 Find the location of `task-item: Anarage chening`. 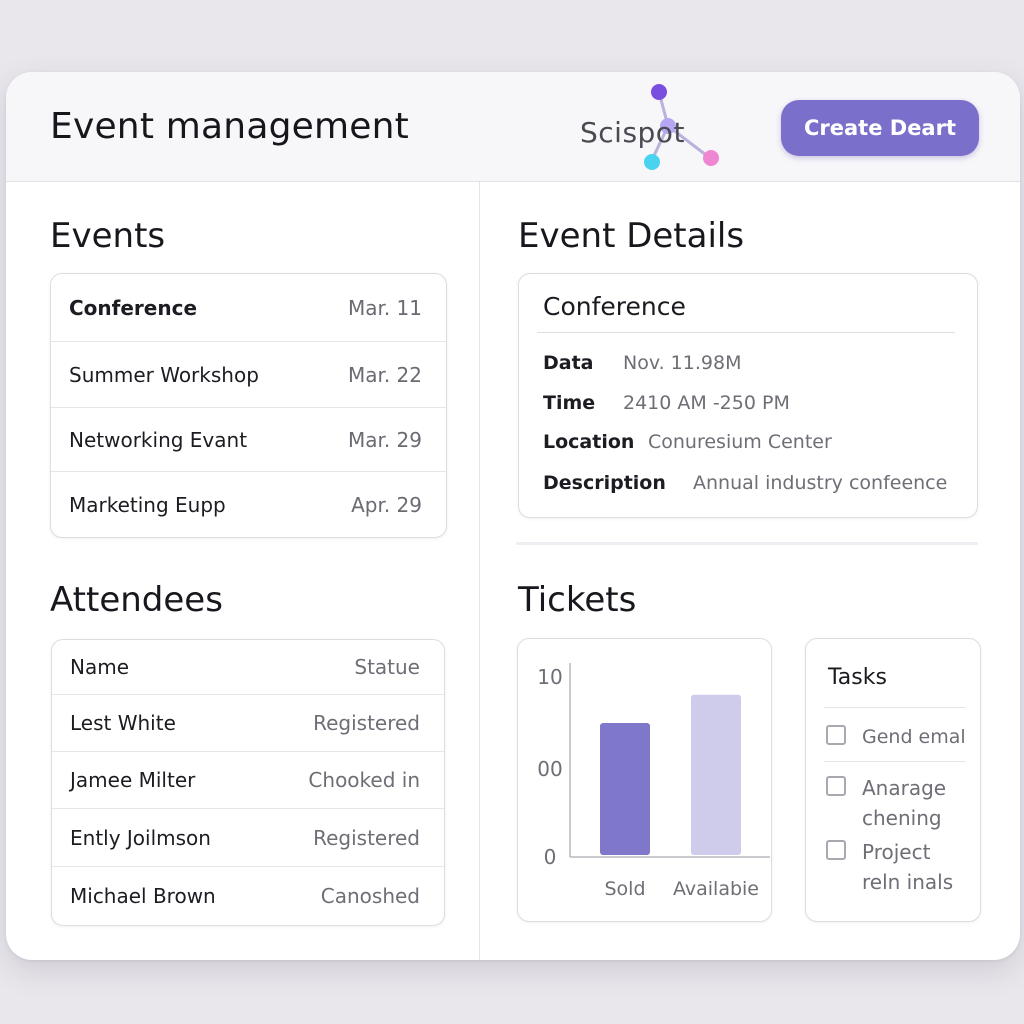

task-item: Anarage chening is located at coordinates (894, 803).